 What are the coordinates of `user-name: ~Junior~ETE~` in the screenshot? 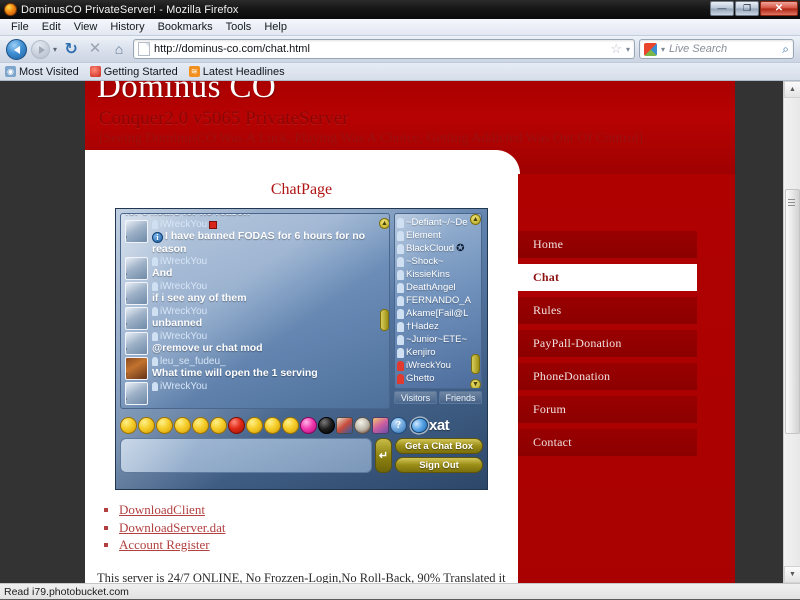 It's located at (436, 339).